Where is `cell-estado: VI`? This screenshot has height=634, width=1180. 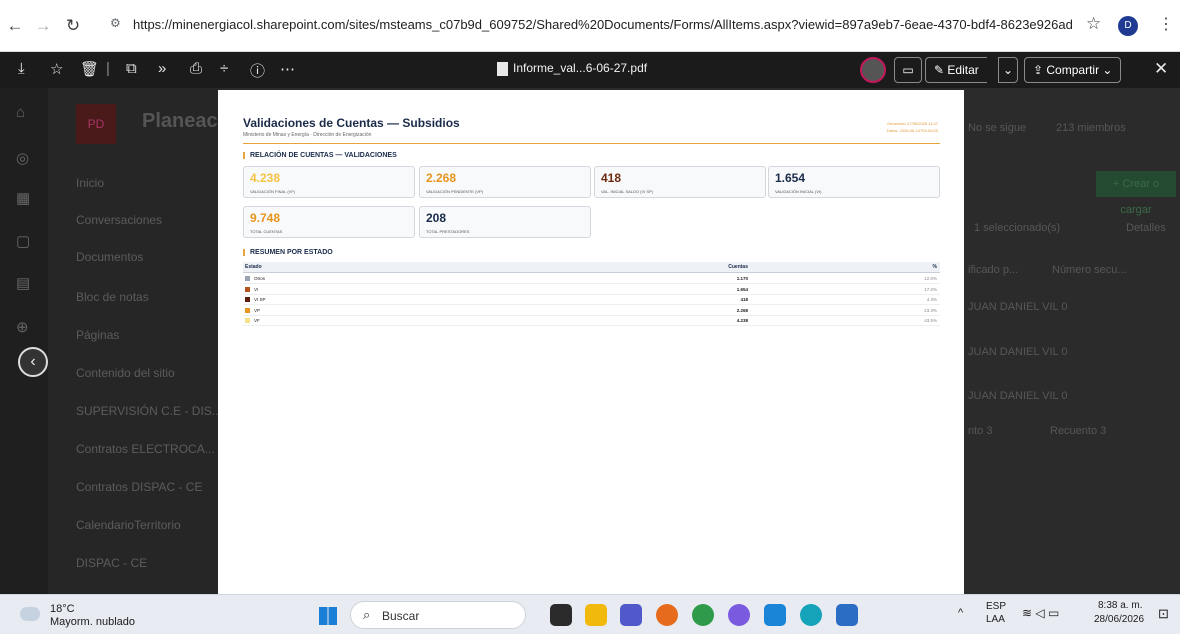 cell-estado: VI is located at coordinates (256, 289).